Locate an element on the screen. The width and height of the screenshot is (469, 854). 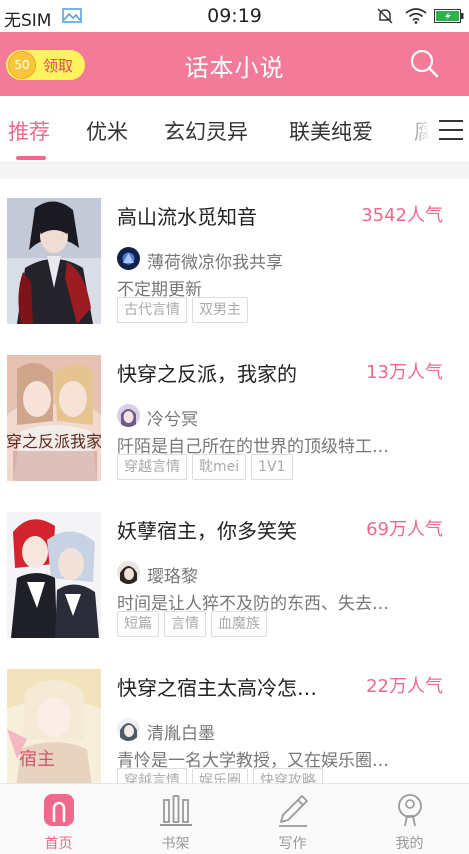
tab-bl: 联美纯爱 is located at coordinates (331, 131).